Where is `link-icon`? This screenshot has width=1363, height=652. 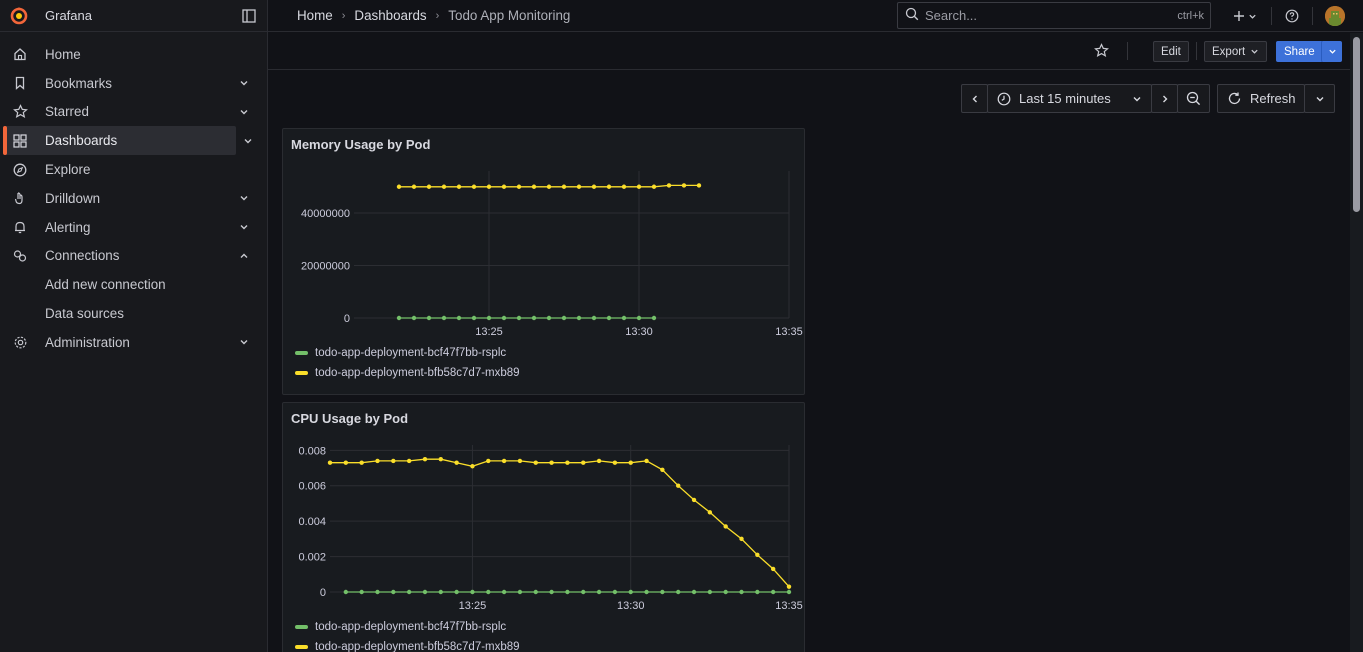
link-icon is located at coordinates (20, 256).